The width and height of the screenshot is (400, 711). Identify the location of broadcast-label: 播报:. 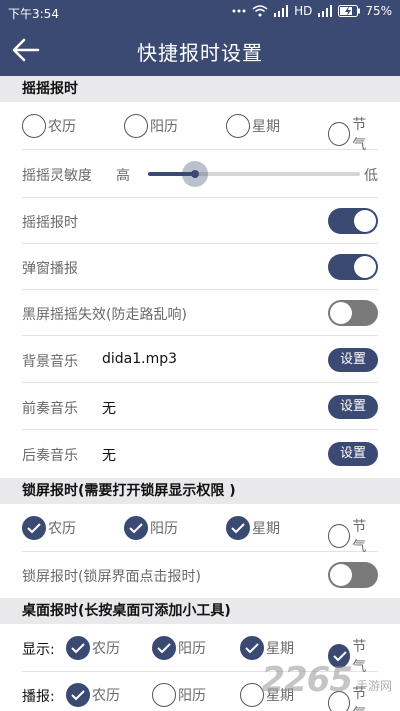
(38, 697).